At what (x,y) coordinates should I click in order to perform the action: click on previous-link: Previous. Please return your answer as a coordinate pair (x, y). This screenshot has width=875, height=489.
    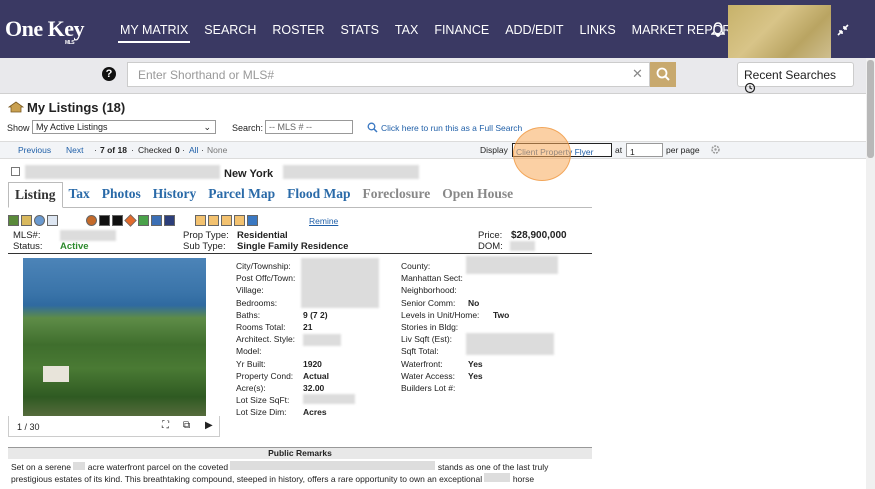
    Looking at the image, I should click on (34, 150).